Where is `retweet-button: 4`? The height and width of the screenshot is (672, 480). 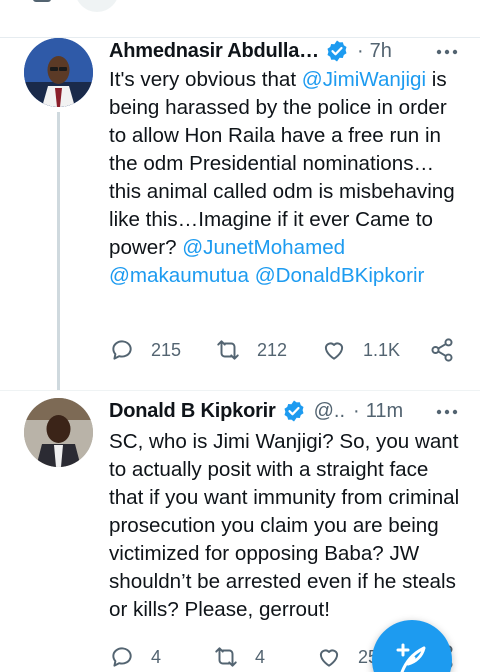
retweet-button: 4 is located at coordinates (239, 657).